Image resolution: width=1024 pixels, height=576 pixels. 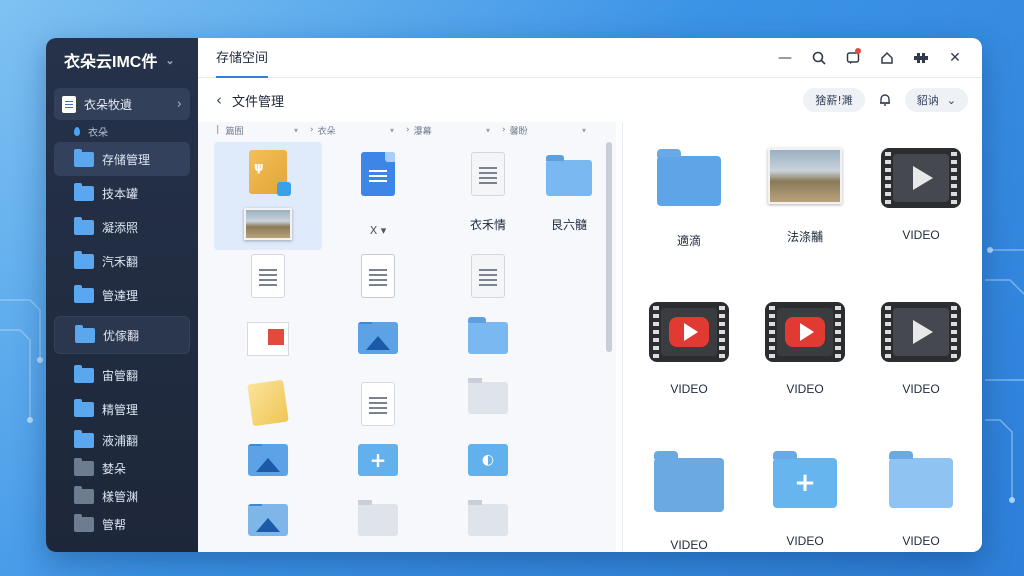 I want to click on preview-item: + VIDEO, so click(x=805, y=501).